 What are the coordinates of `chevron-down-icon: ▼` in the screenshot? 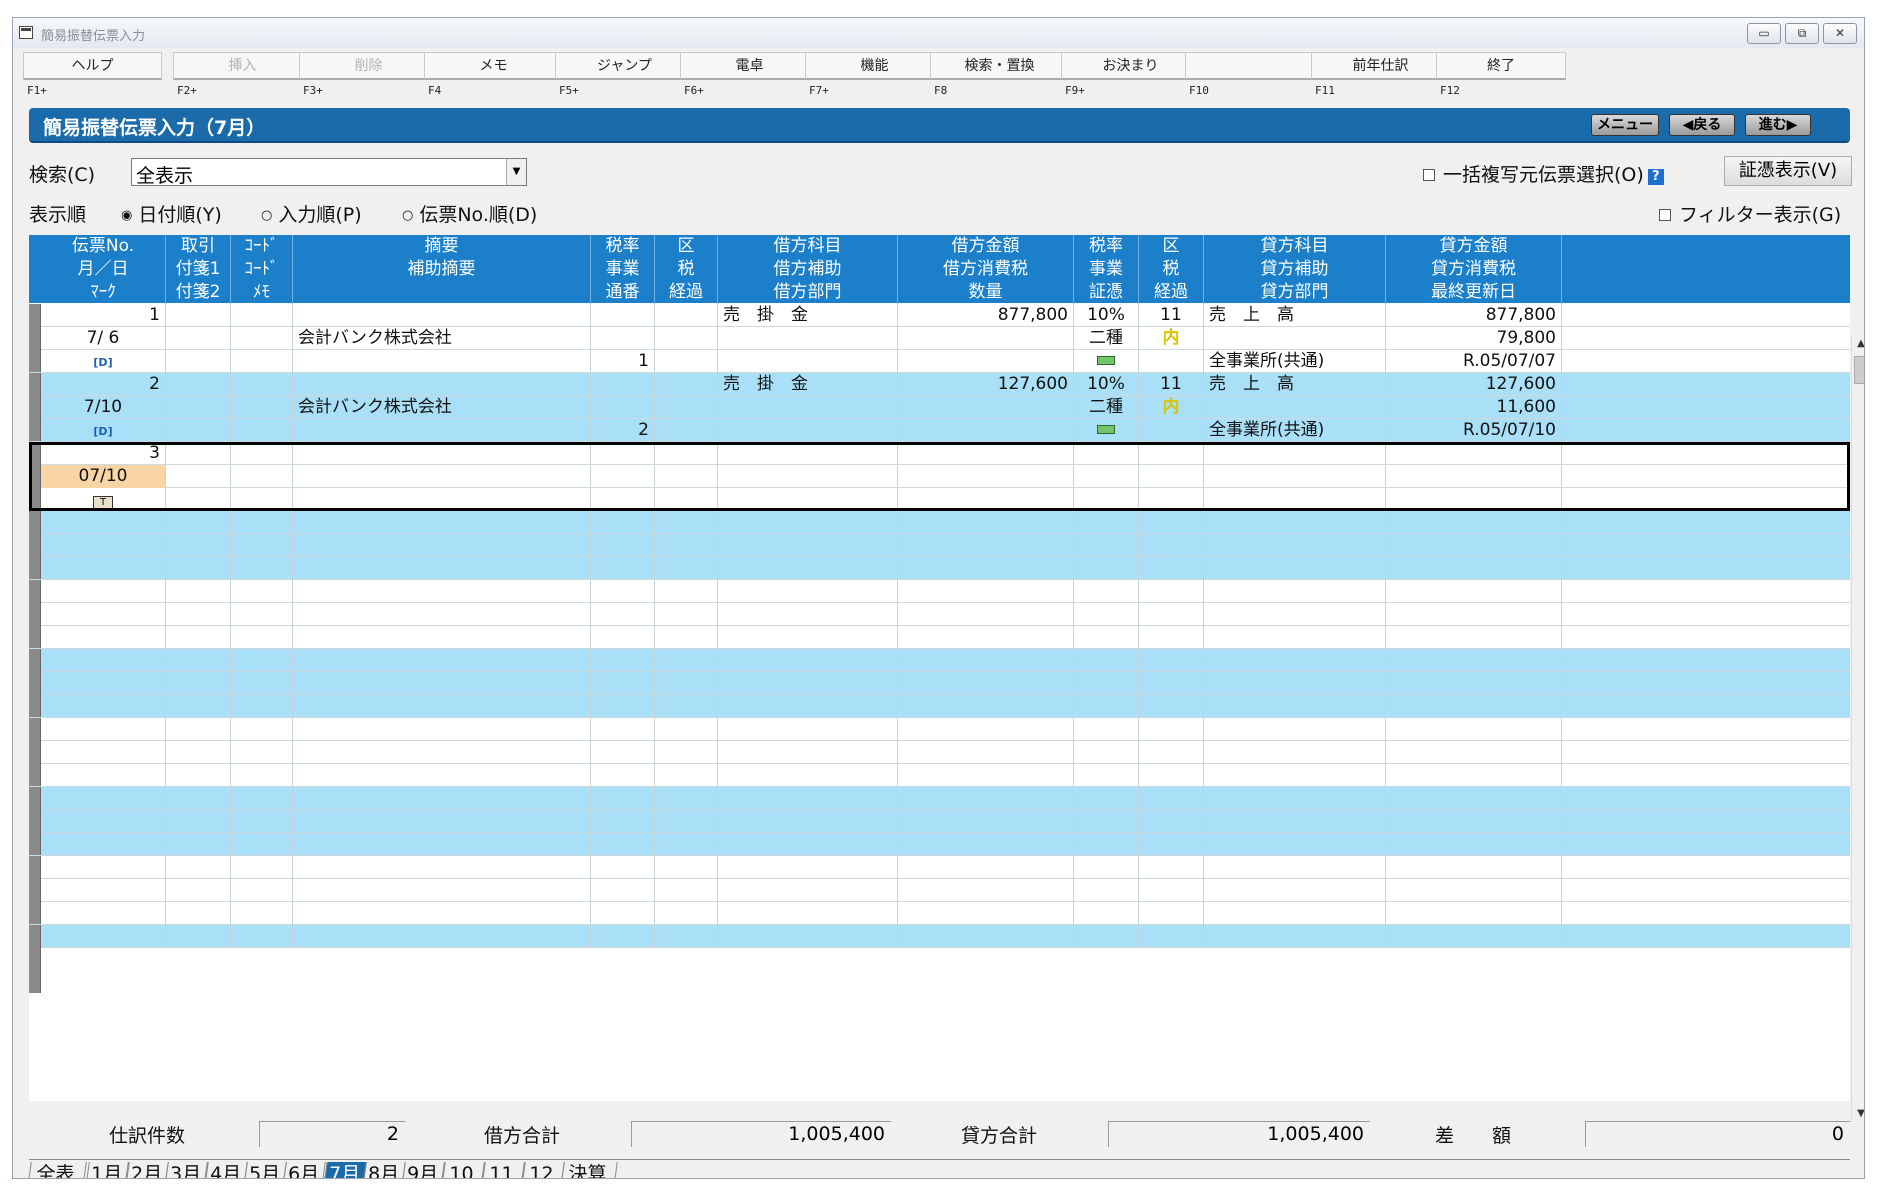 It's located at (516, 172).